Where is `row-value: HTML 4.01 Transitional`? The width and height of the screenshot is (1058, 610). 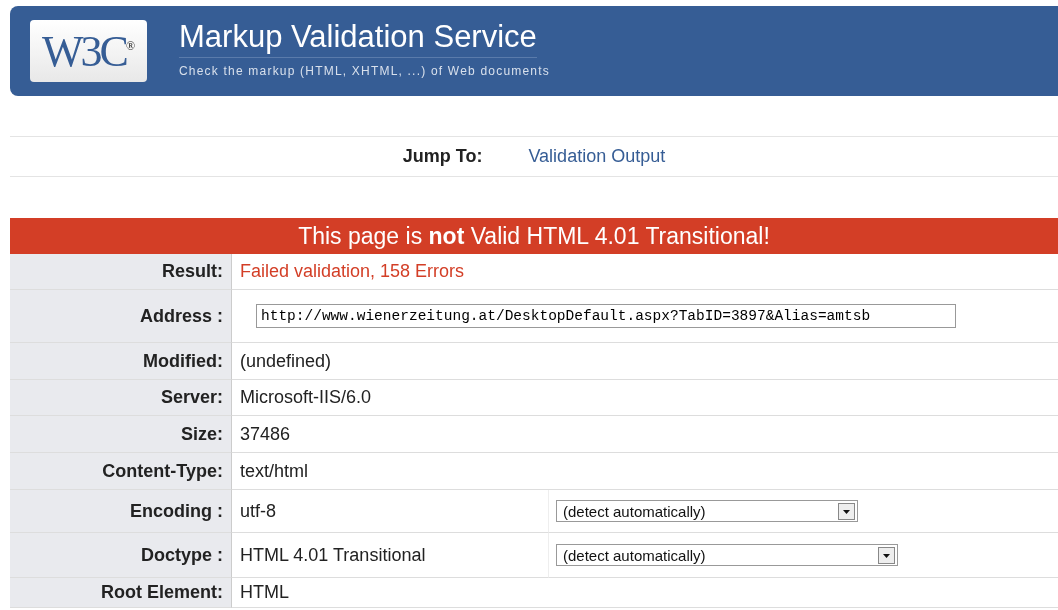
row-value: HTML 4.01 Transitional is located at coordinates (390, 555).